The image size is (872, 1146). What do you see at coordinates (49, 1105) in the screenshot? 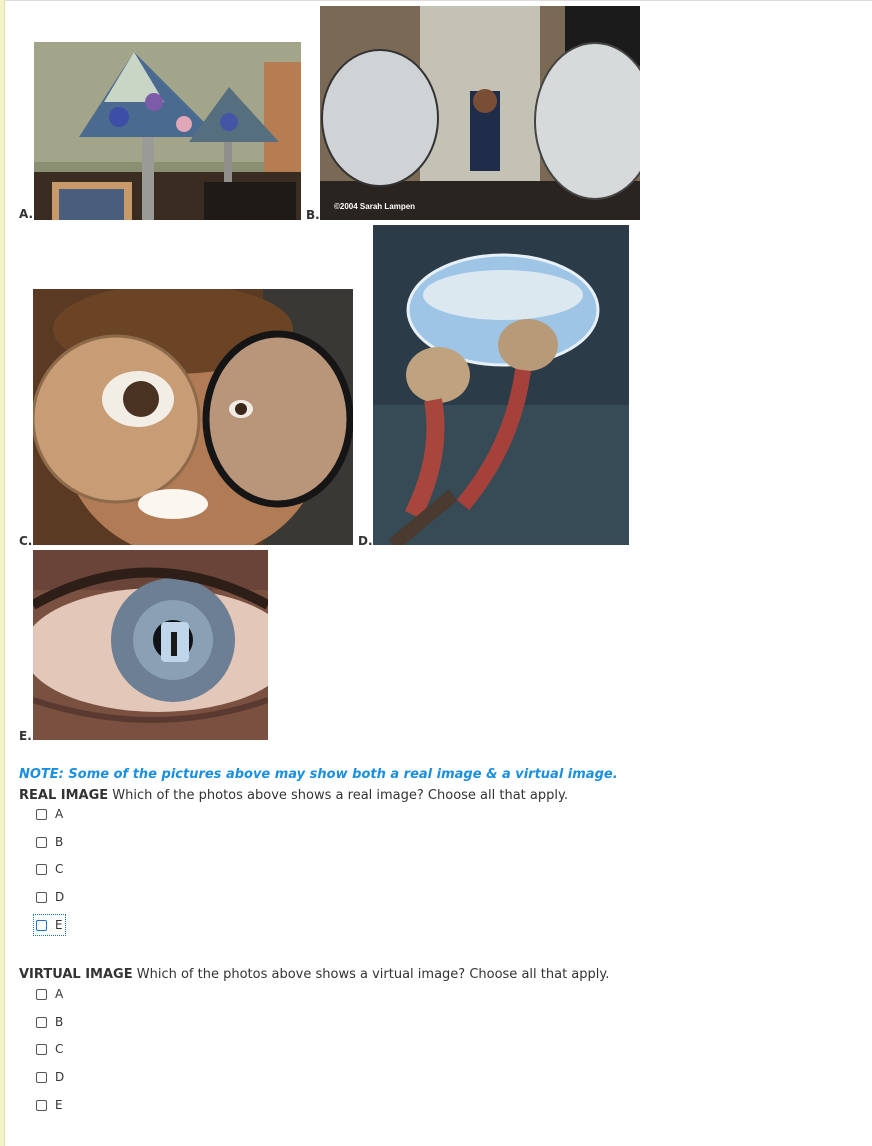
I see `virtual-option-e: E` at bounding box center [49, 1105].